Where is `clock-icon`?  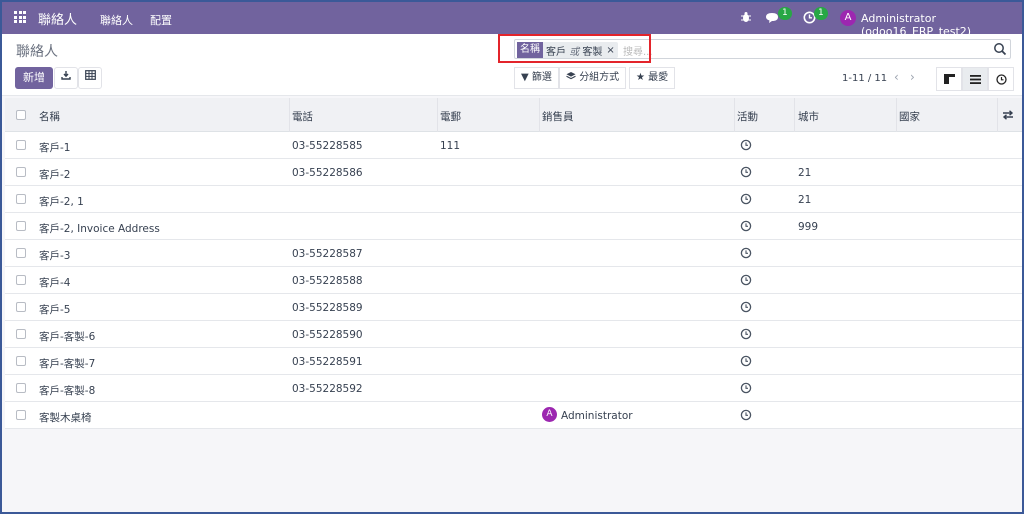
clock-icon is located at coordinates (1001, 79).